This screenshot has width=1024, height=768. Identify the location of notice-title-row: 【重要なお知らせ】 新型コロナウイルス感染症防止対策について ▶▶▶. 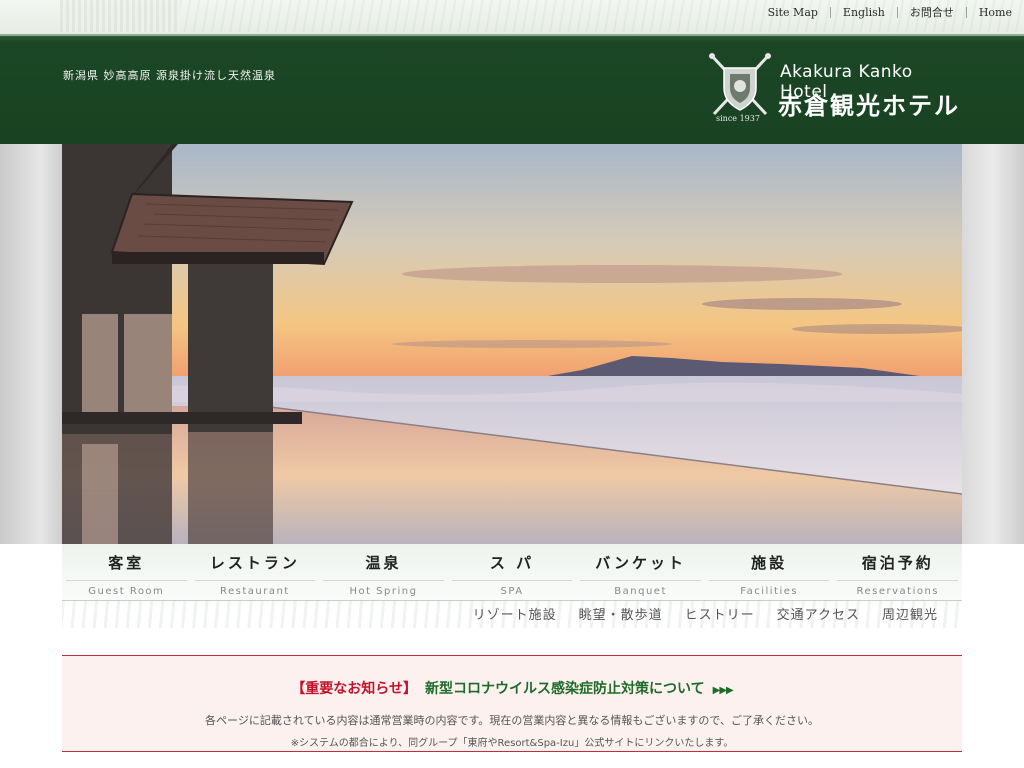
(512, 688).